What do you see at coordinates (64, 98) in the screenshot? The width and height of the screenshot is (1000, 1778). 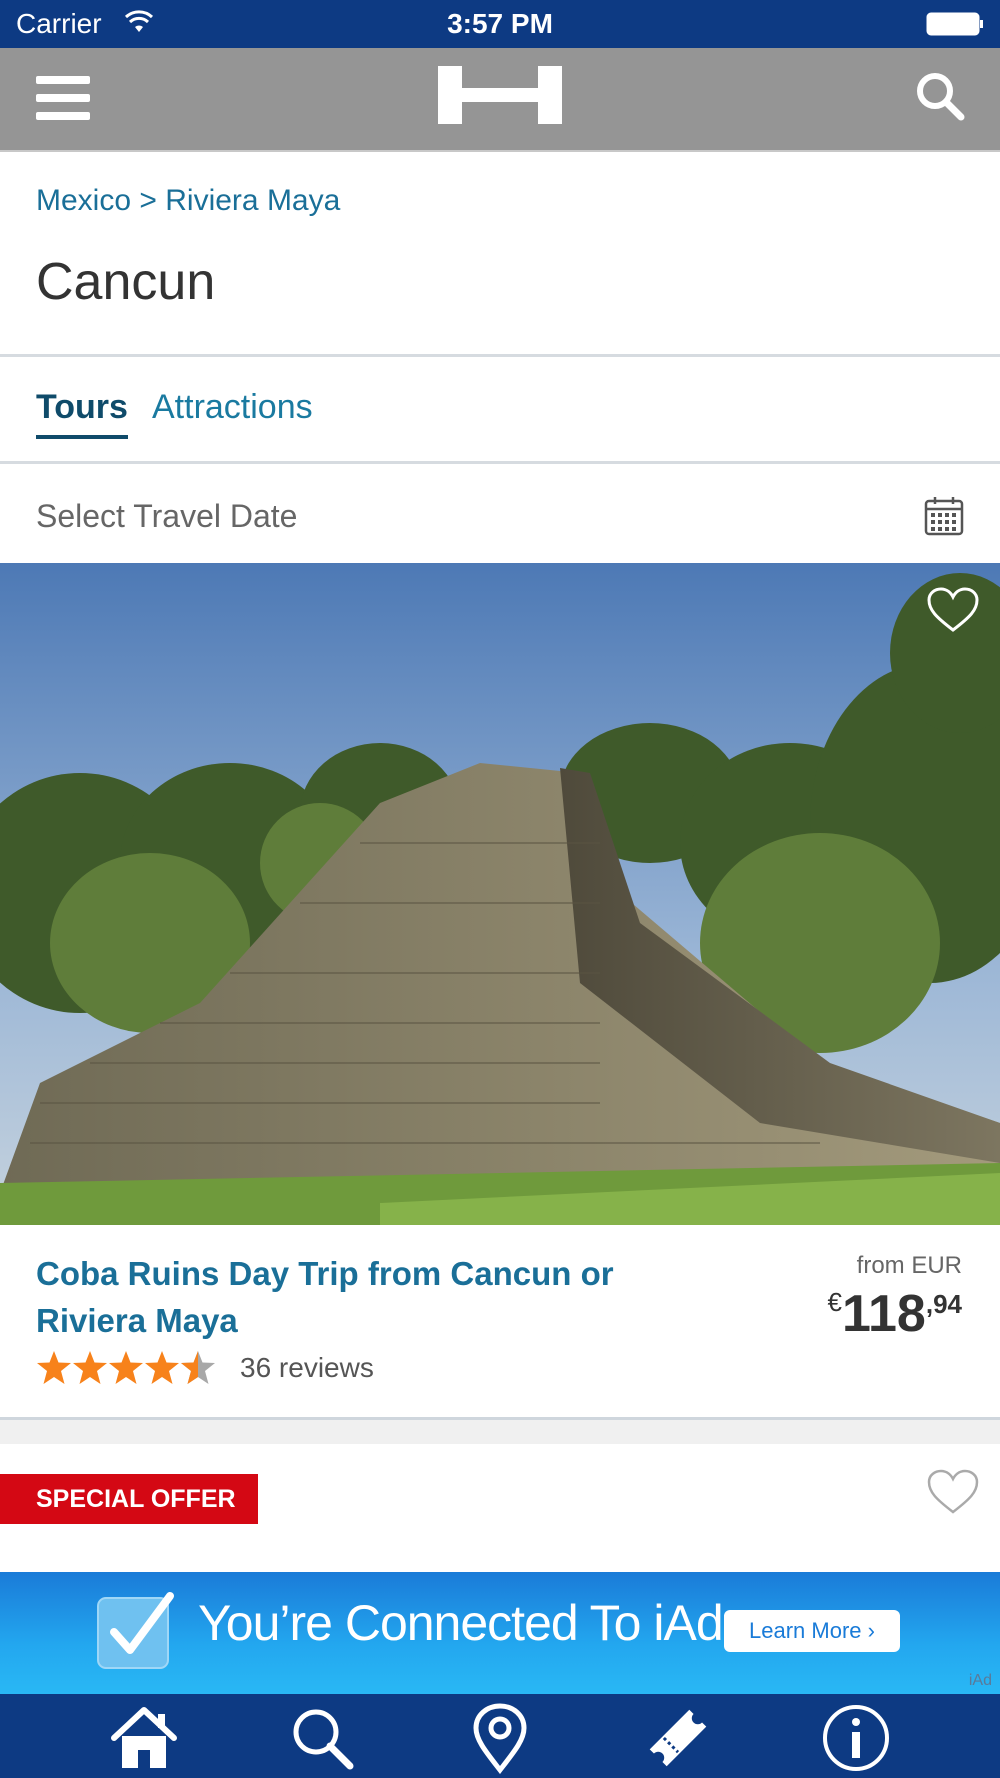 I see `hamburger-icon` at bounding box center [64, 98].